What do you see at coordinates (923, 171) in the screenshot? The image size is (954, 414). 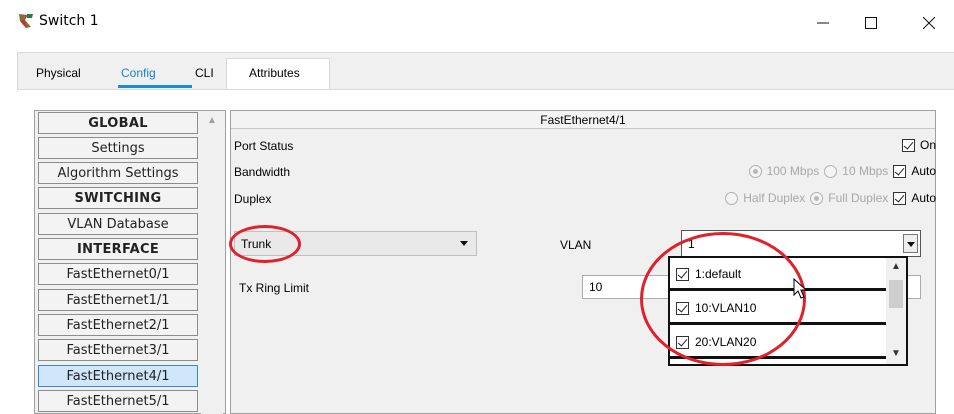 I see `bandwidth-auto-label: Auto` at bounding box center [923, 171].